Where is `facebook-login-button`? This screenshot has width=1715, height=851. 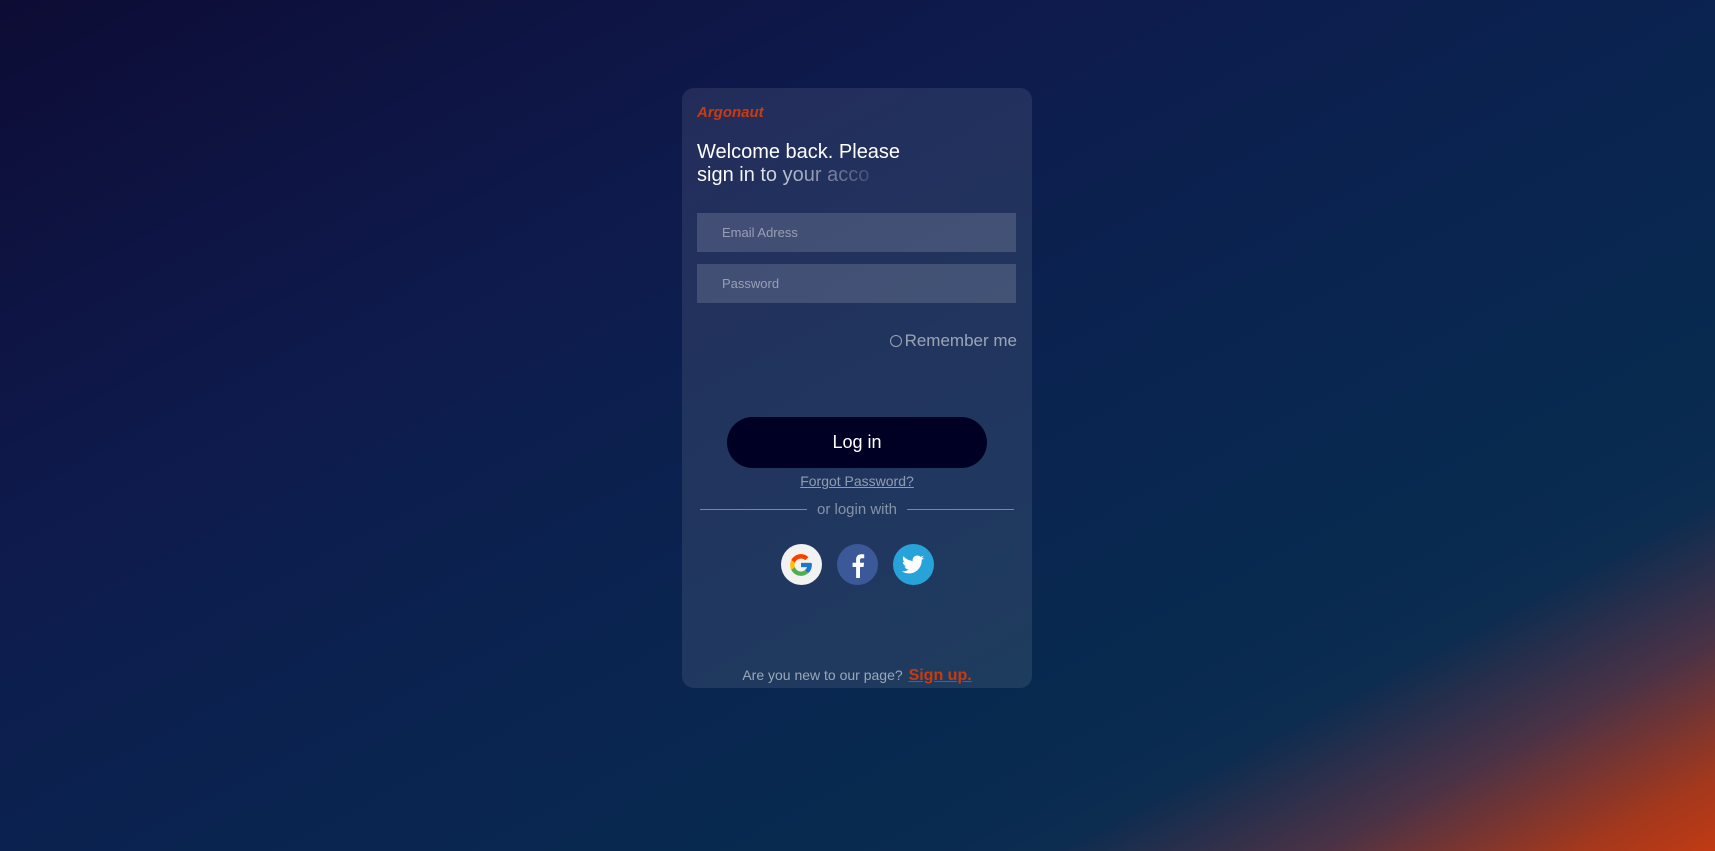 facebook-login-button is located at coordinates (857, 564).